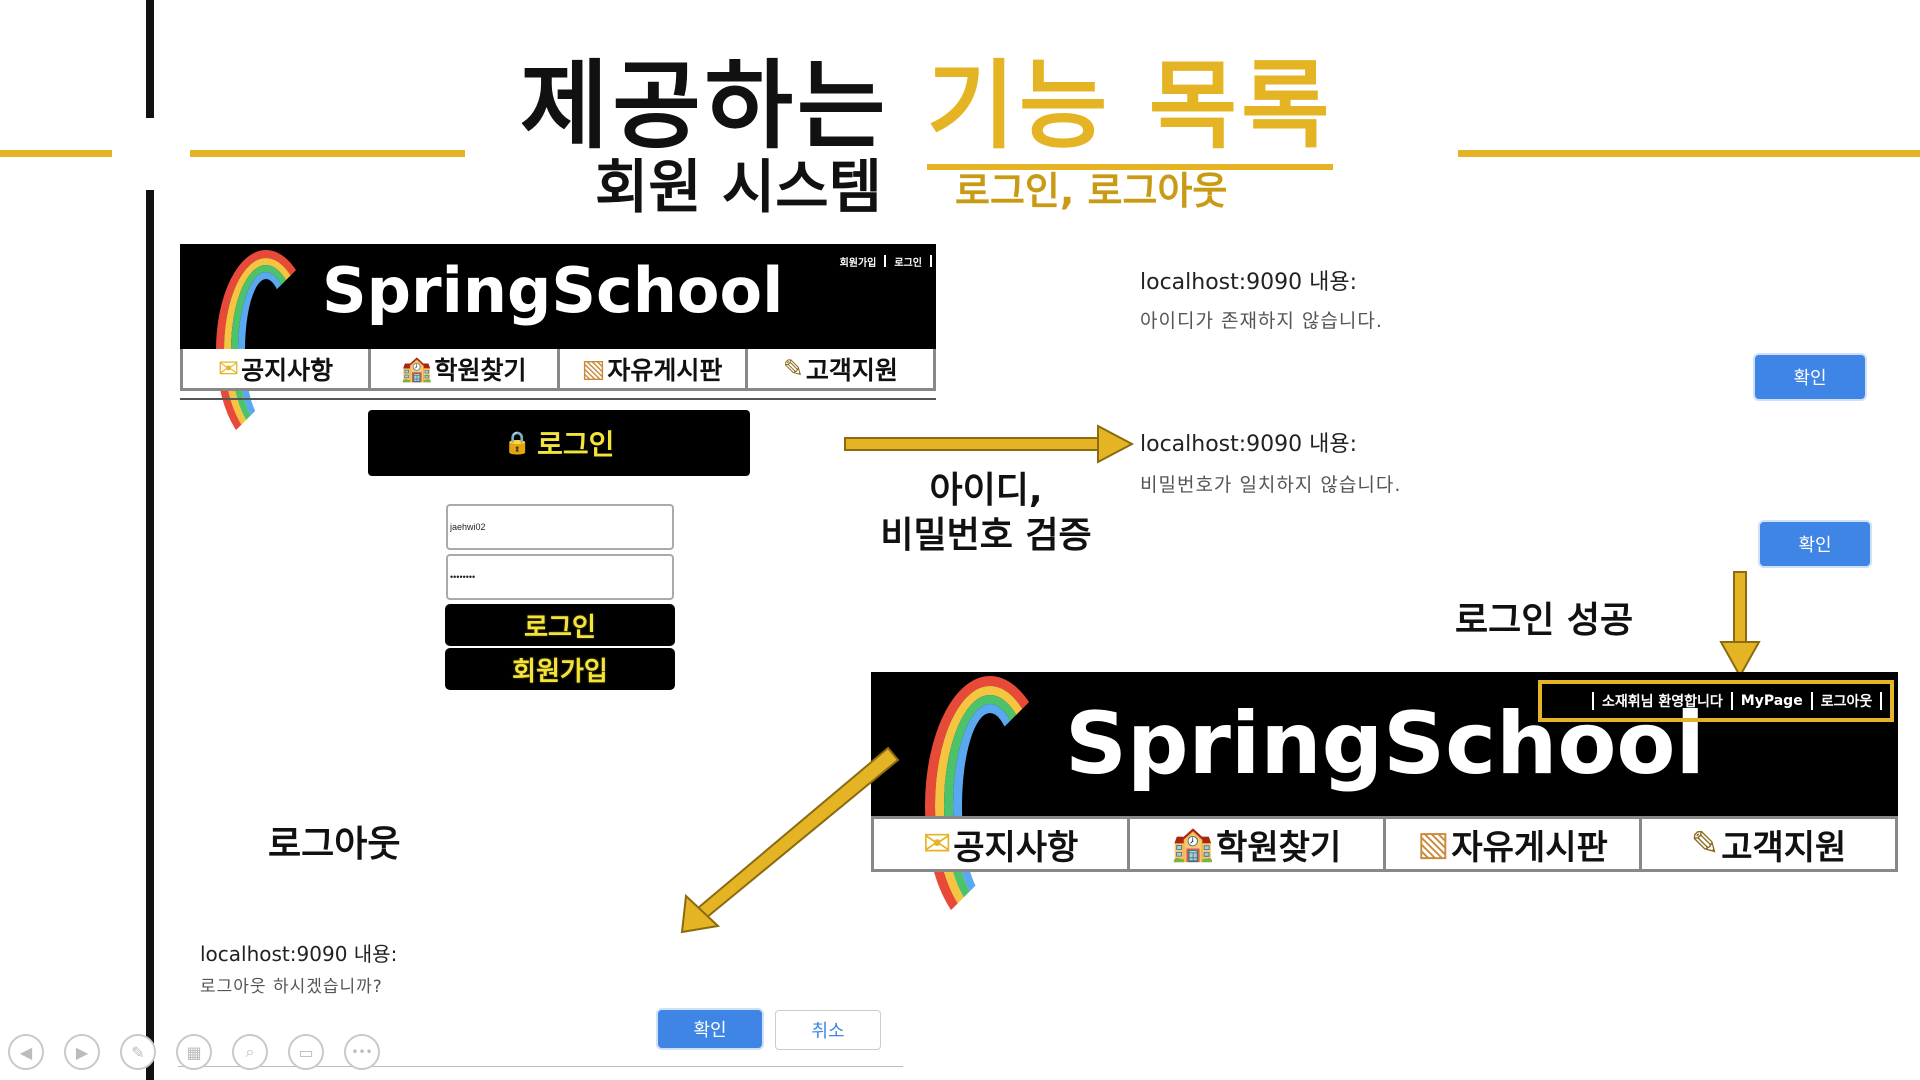  I want to click on left-vertical-rule-top, so click(150, 59).